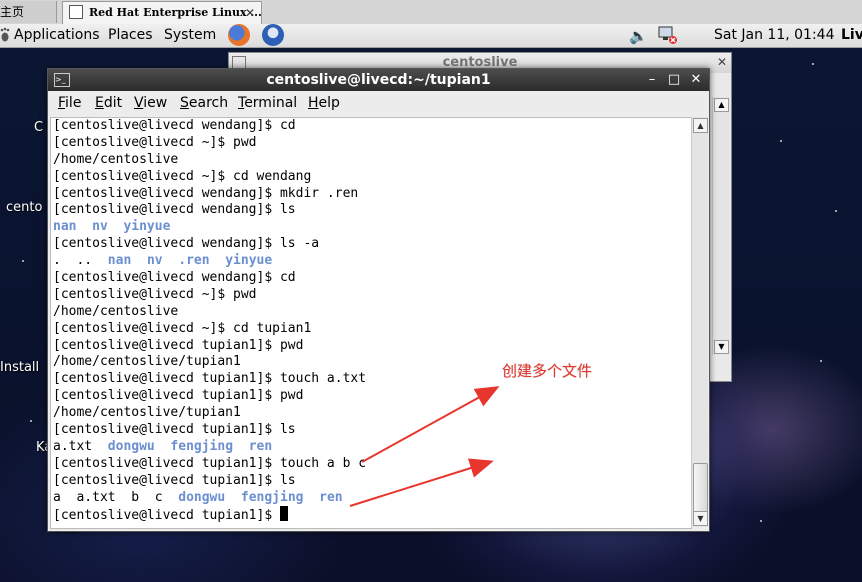 This screenshot has width=862, height=582. Describe the element at coordinates (62, 103) in the screenshot. I see `mnemonic: F` at that location.